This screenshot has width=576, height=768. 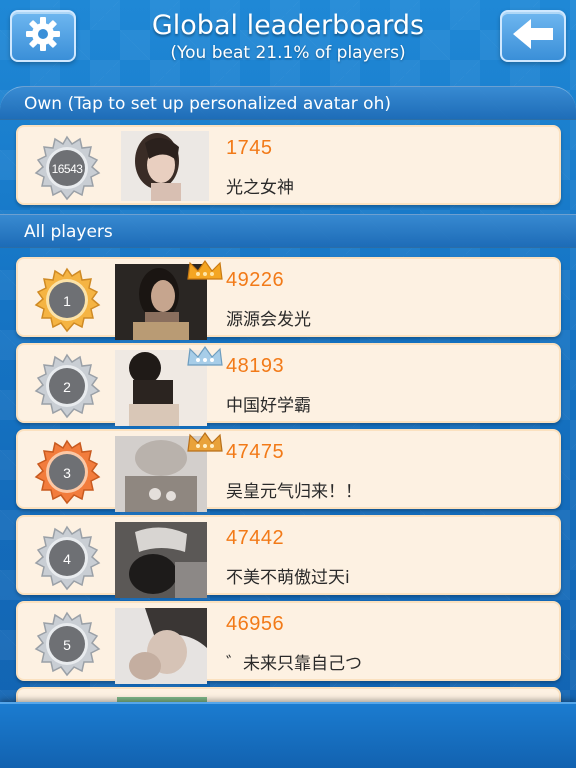 I want to click on back-button, so click(x=533, y=36).